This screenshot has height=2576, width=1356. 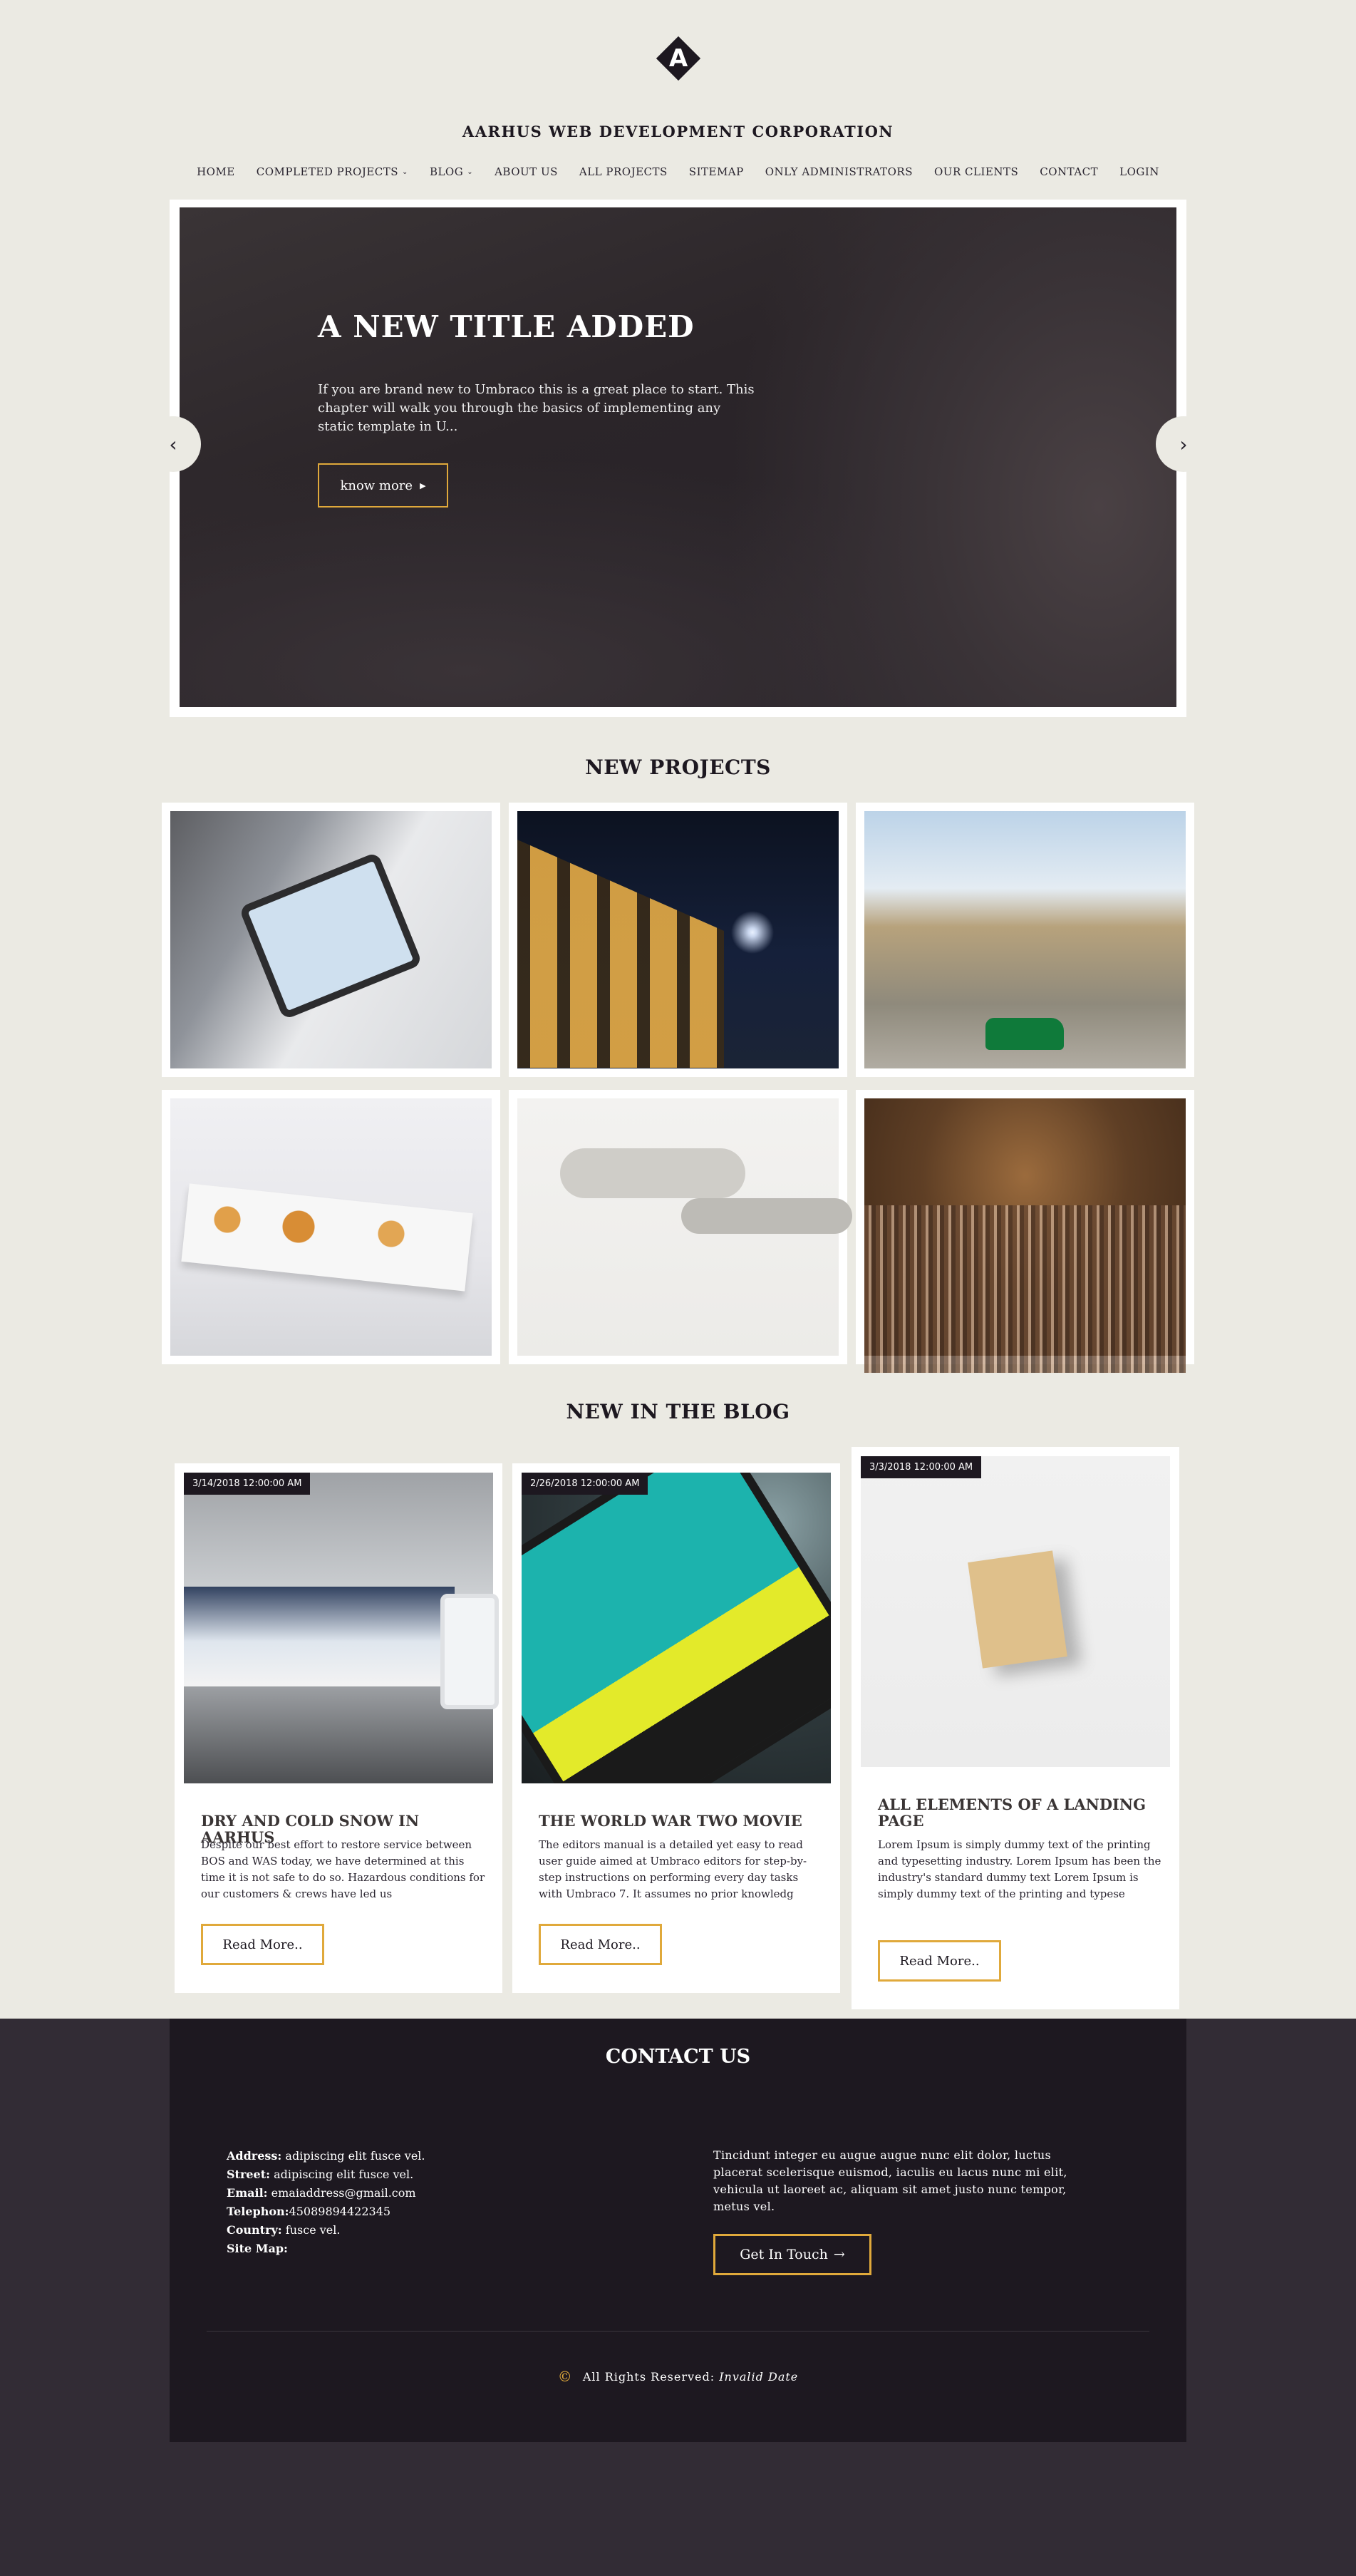 I want to click on blog-post-title: THE WORLD WAR TWO MOVIE, so click(x=681, y=1821).